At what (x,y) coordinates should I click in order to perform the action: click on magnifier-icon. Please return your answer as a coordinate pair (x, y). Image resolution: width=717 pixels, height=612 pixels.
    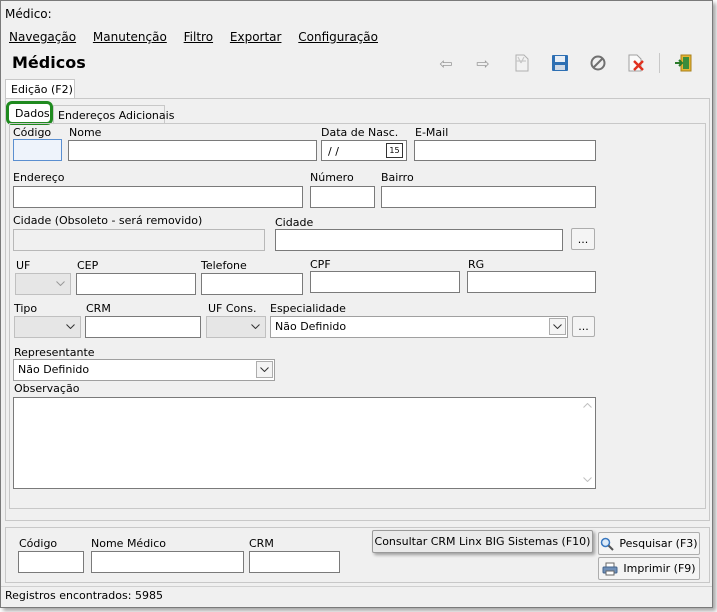
    Looking at the image, I should click on (607, 544).